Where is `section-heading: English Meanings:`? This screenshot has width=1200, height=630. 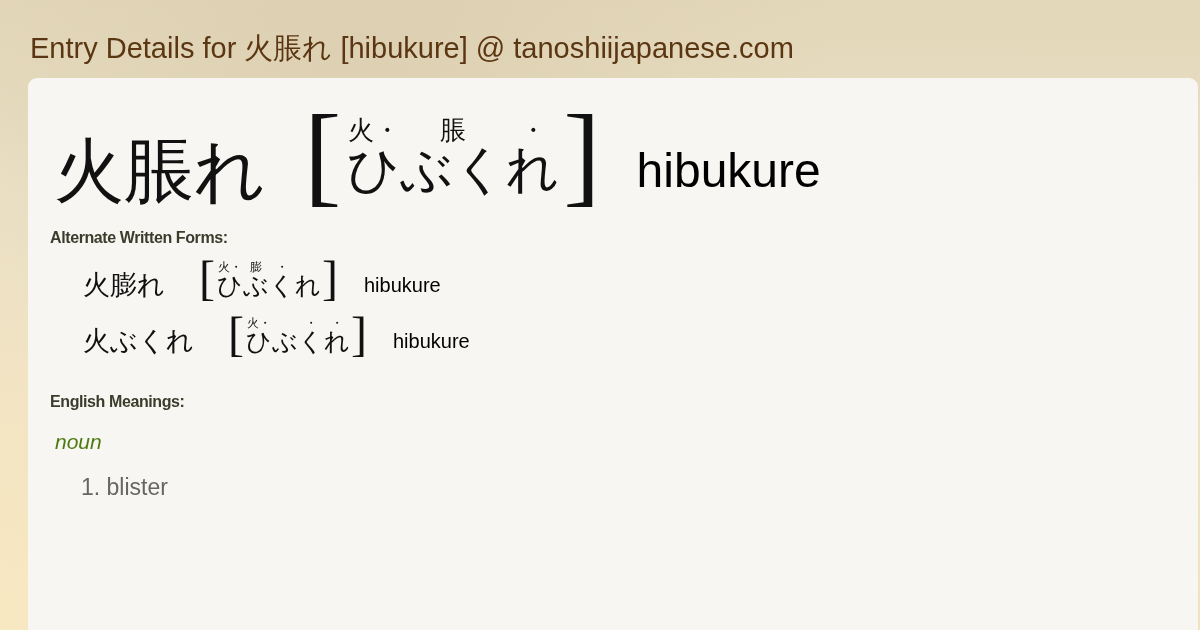 section-heading: English Meanings: is located at coordinates (118, 402).